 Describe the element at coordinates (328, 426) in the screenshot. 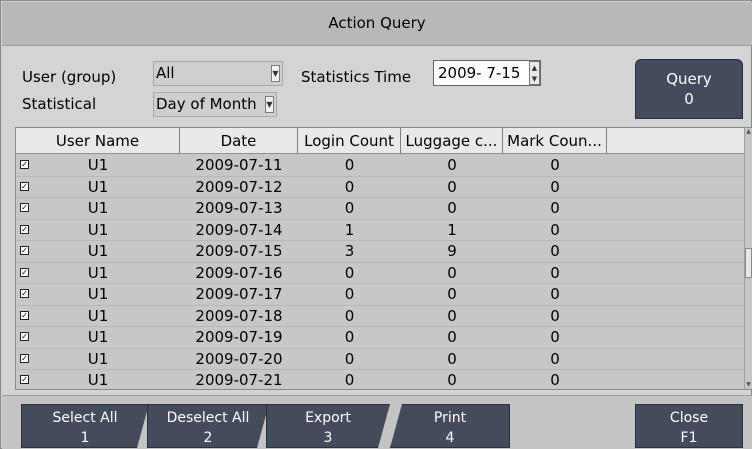

I see `export-button: Export 3` at that location.